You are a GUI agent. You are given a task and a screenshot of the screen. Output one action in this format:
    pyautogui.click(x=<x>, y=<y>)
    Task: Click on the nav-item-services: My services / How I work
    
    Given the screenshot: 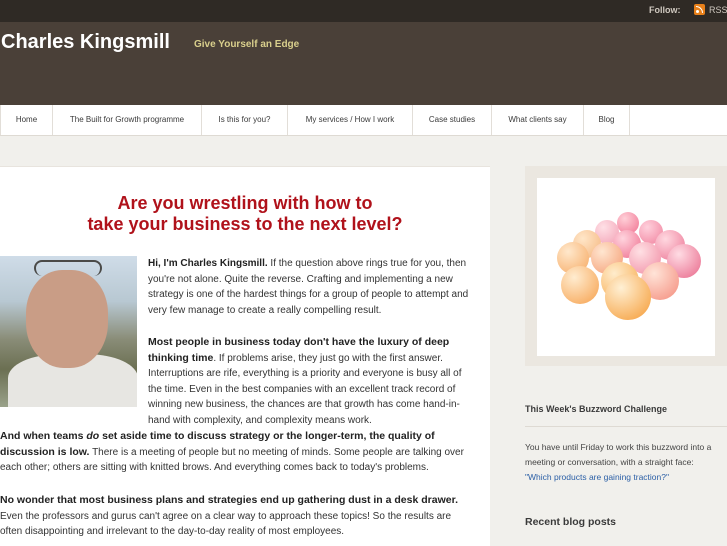 What is the action you would take?
    pyautogui.click(x=350, y=120)
    